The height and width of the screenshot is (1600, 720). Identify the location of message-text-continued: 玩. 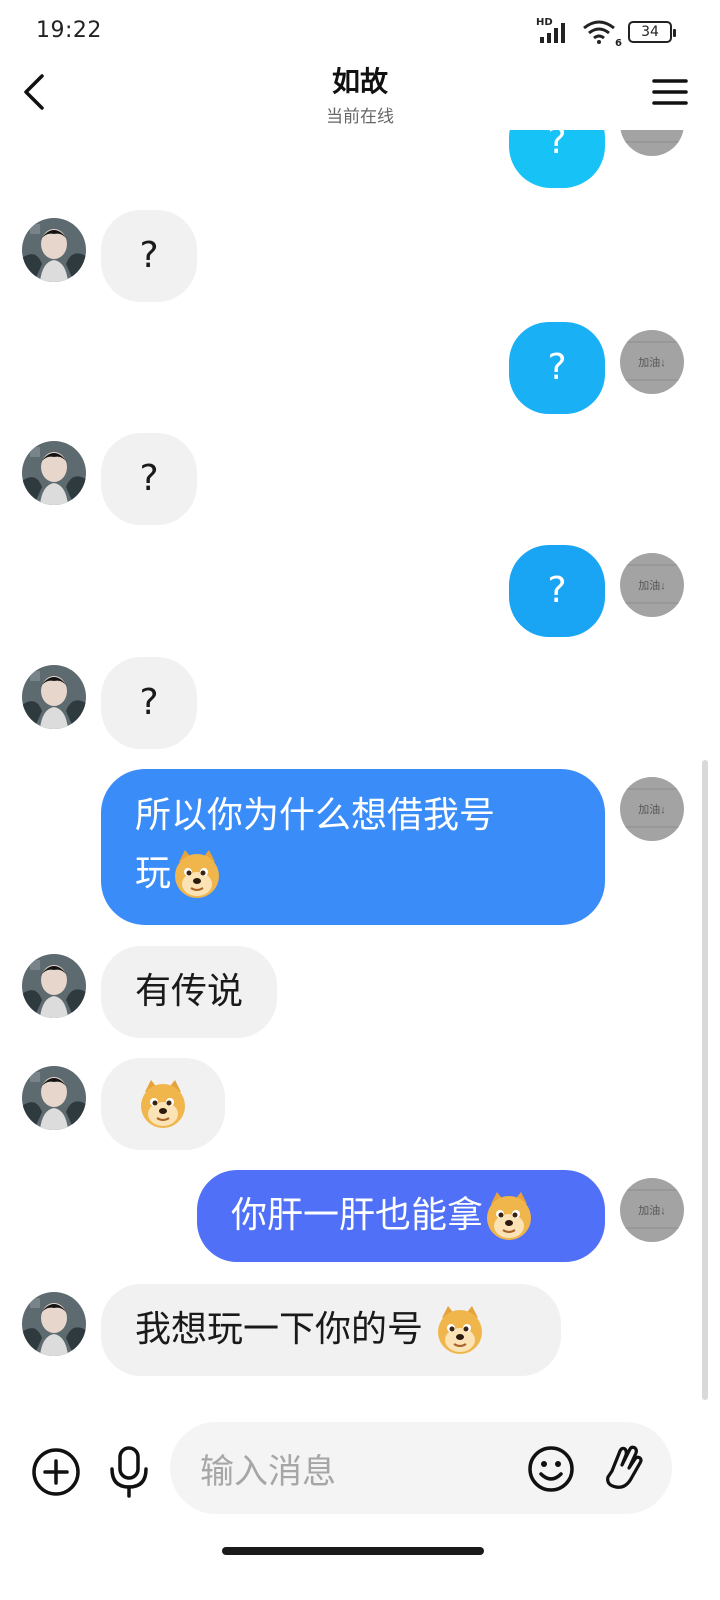
(153, 873).